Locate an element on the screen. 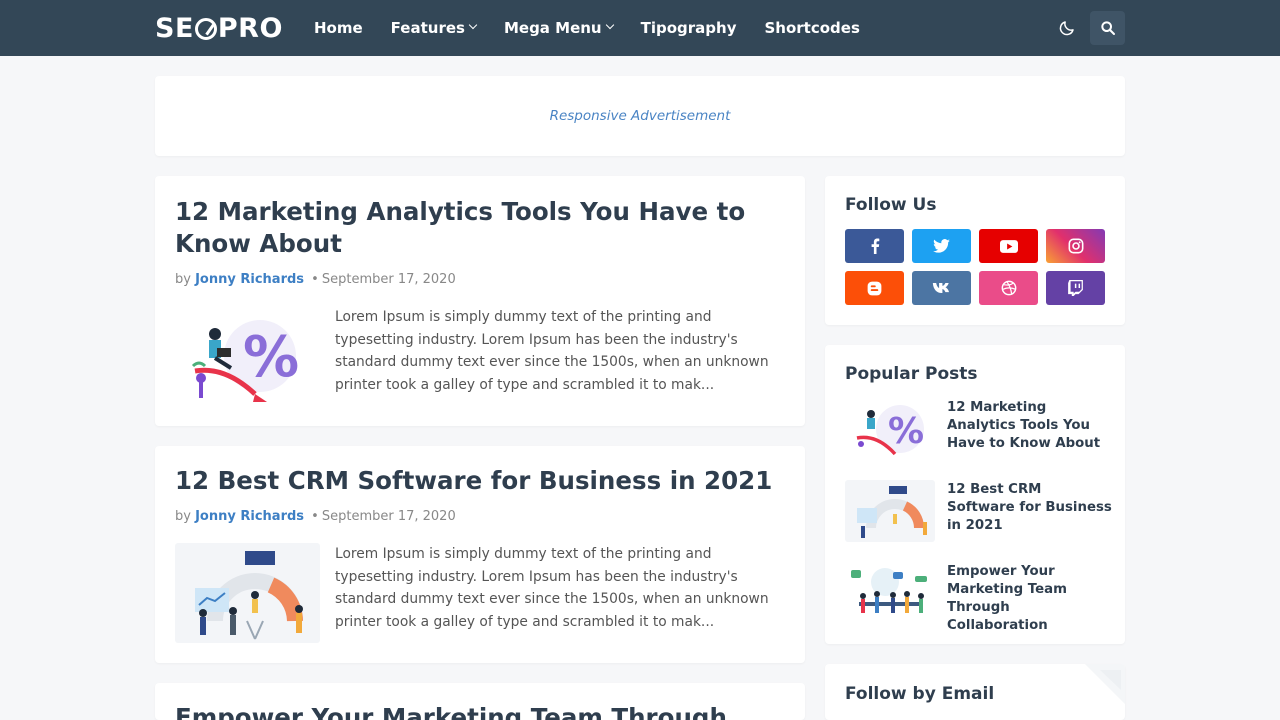 This screenshot has width=1280, height=720. widget-title: Follow Us is located at coordinates (891, 205).